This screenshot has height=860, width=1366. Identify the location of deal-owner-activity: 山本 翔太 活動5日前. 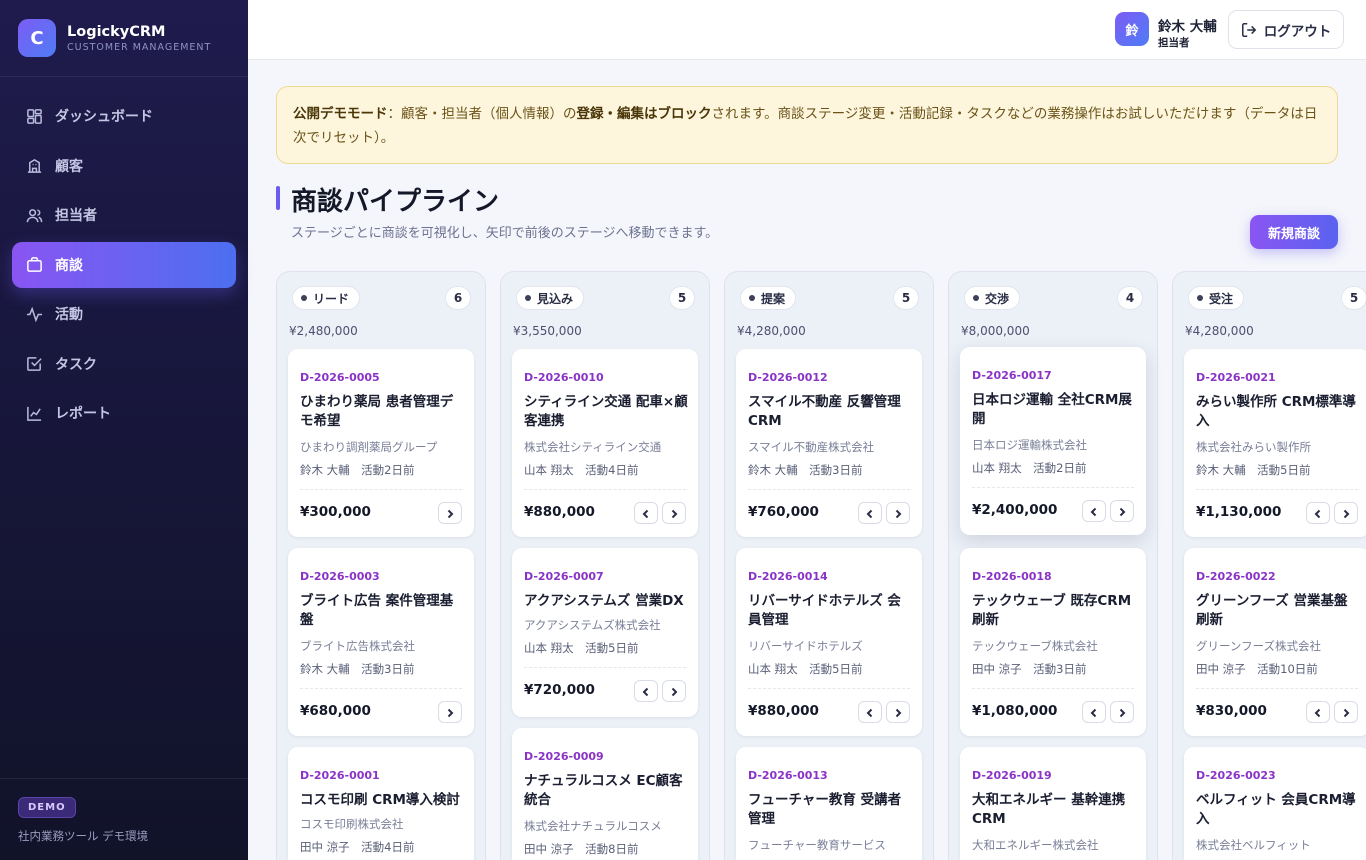
(581, 648).